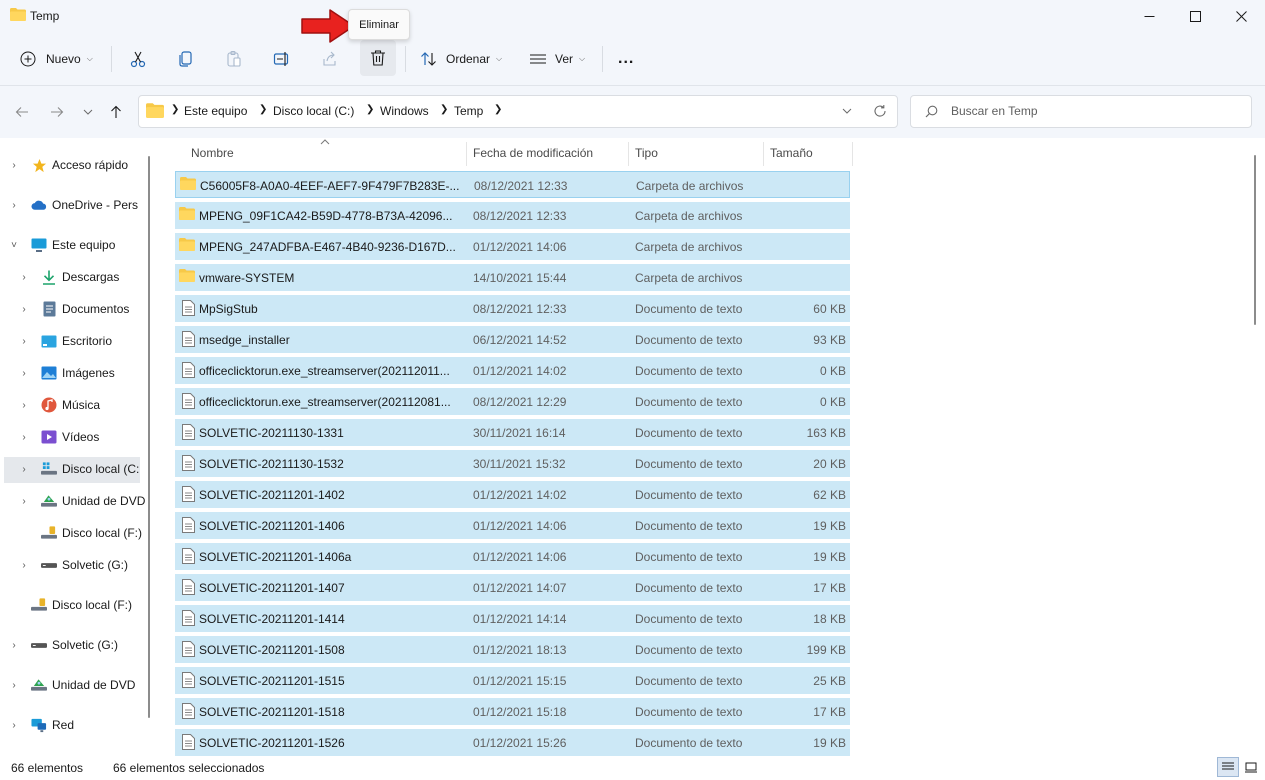 Image resolution: width=1265 pixels, height=780 pixels. What do you see at coordinates (404, 111) in the screenshot?
I see `breadcrumb-windows: Windows` at bounding box center [404, 111].